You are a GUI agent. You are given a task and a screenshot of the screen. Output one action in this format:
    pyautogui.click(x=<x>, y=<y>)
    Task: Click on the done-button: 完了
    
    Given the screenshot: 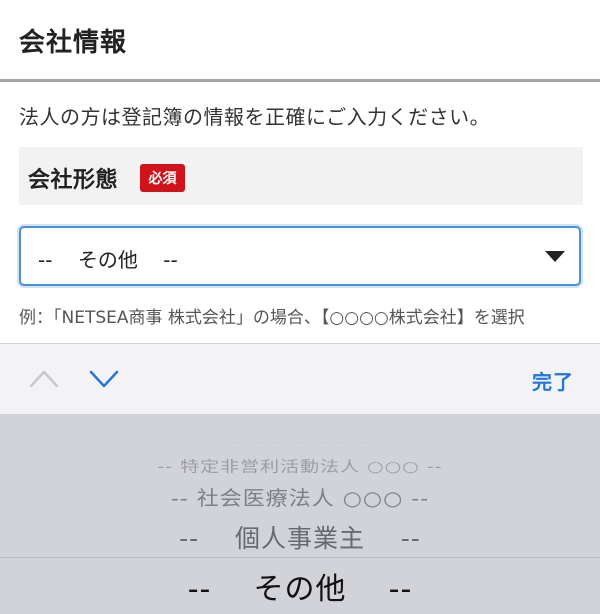 What is the action you would take?
    pyautogui.click(x=553, y=380)
    